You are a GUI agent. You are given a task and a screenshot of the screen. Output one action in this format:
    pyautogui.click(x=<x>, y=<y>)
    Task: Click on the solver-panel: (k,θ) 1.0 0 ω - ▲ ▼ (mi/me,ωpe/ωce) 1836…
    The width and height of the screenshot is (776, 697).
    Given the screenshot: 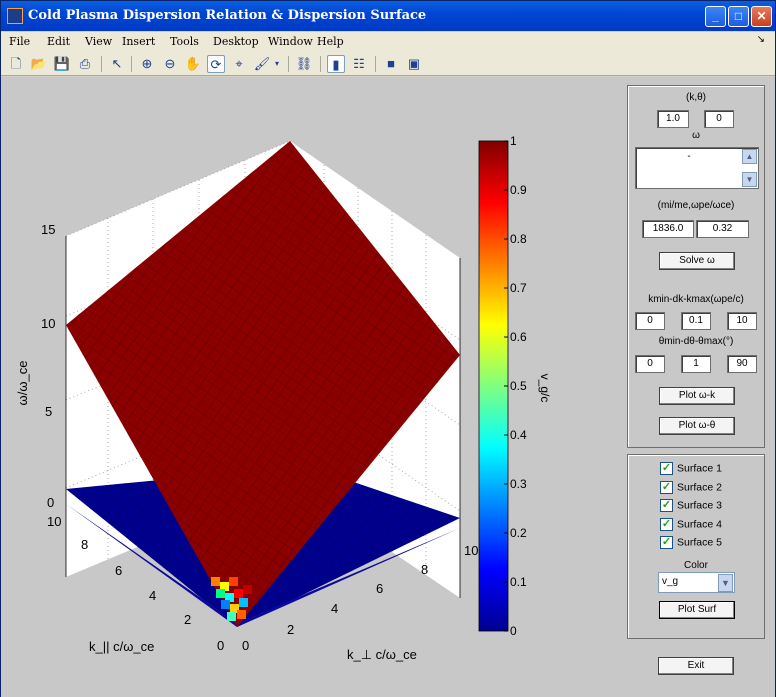 What is the action you would take?
    pyautogui.click(x=696, y=266)
    